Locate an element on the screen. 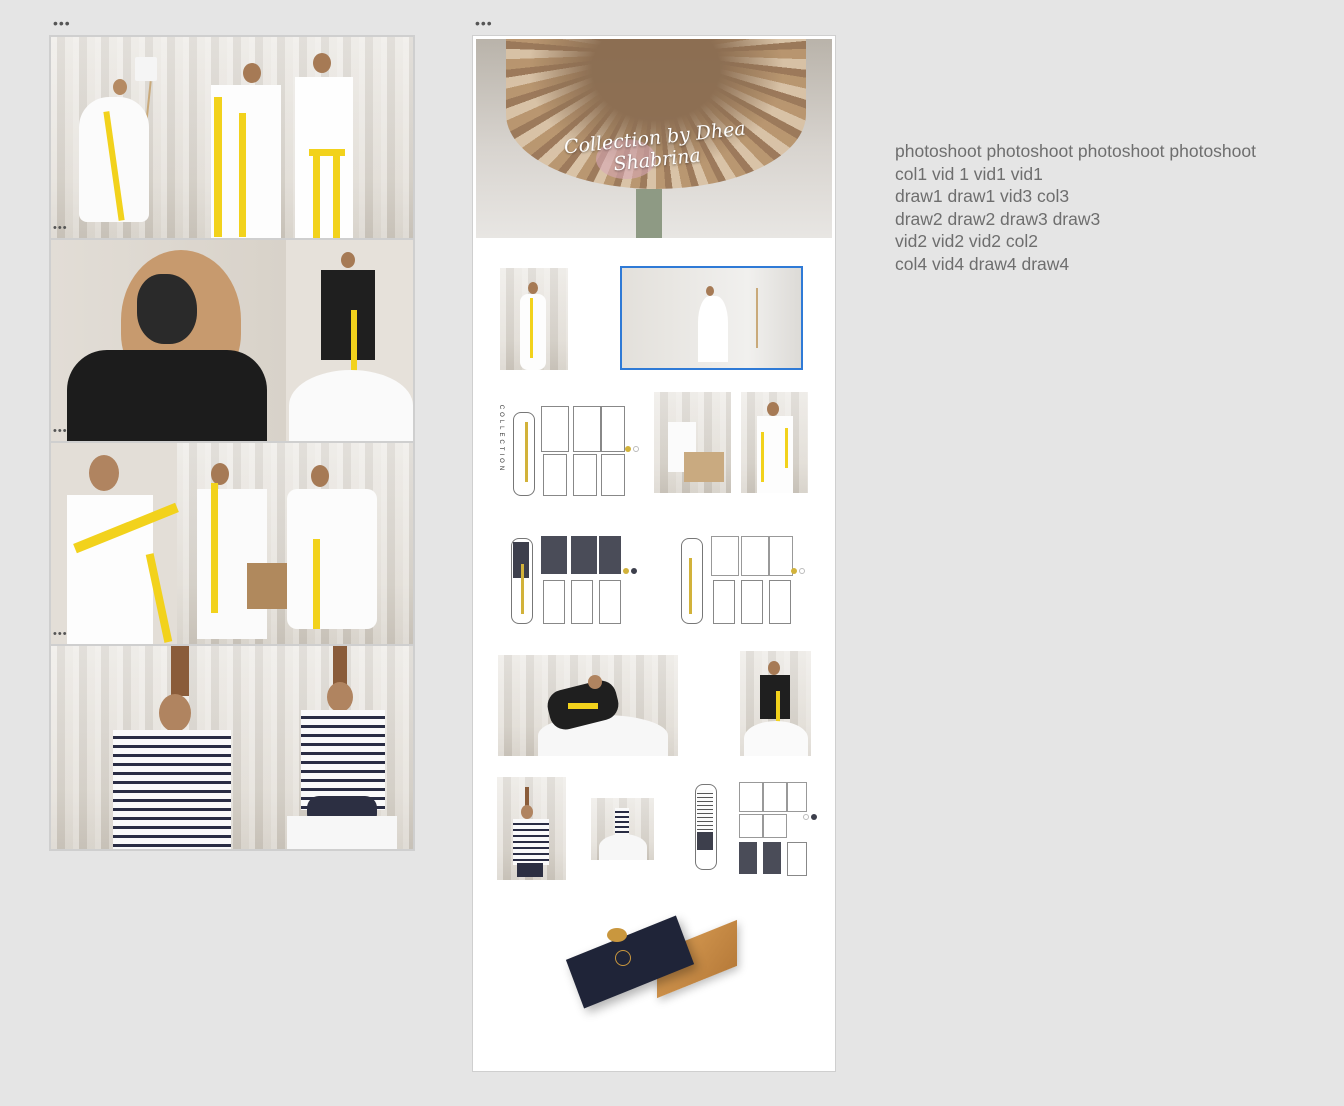 The image size is (1344, 1106). left-frame-menu-icon: ••• is located at coordinates (62, 23).